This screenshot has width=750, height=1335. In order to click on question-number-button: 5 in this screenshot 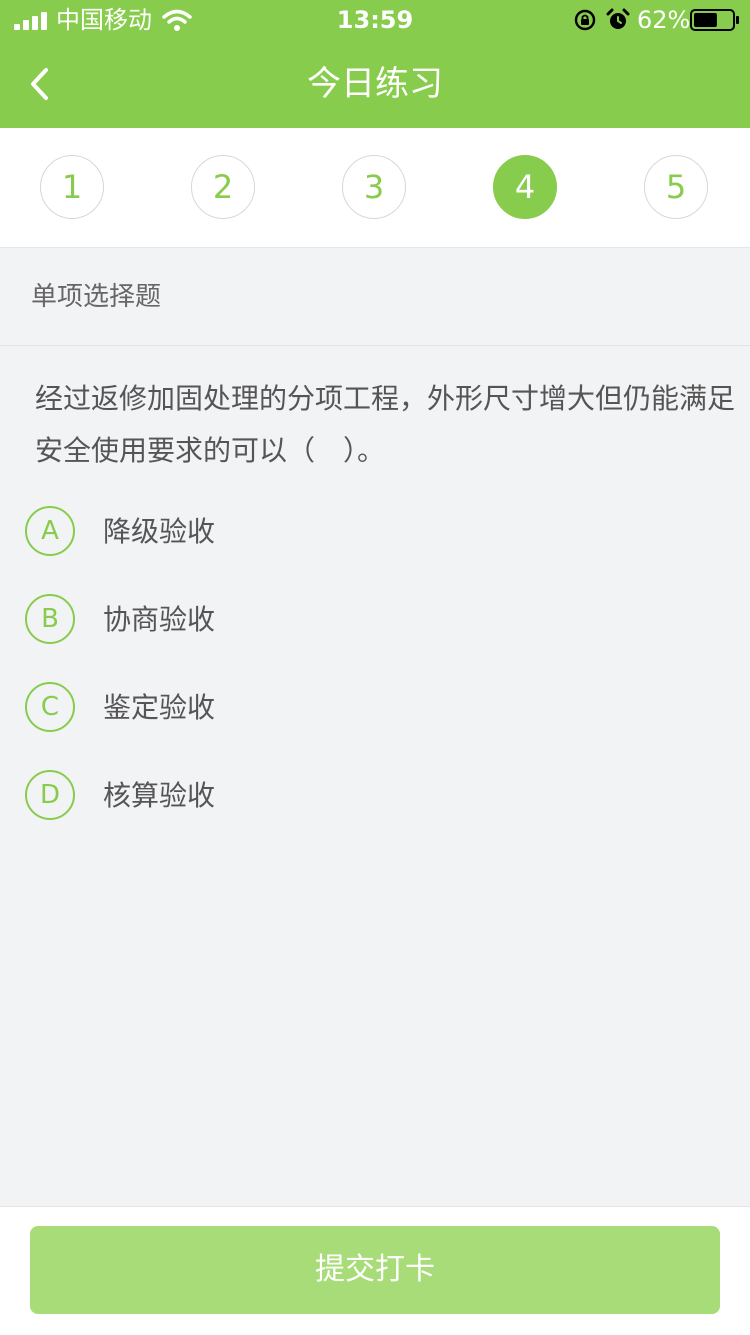, I will do `click(676, 187)`.